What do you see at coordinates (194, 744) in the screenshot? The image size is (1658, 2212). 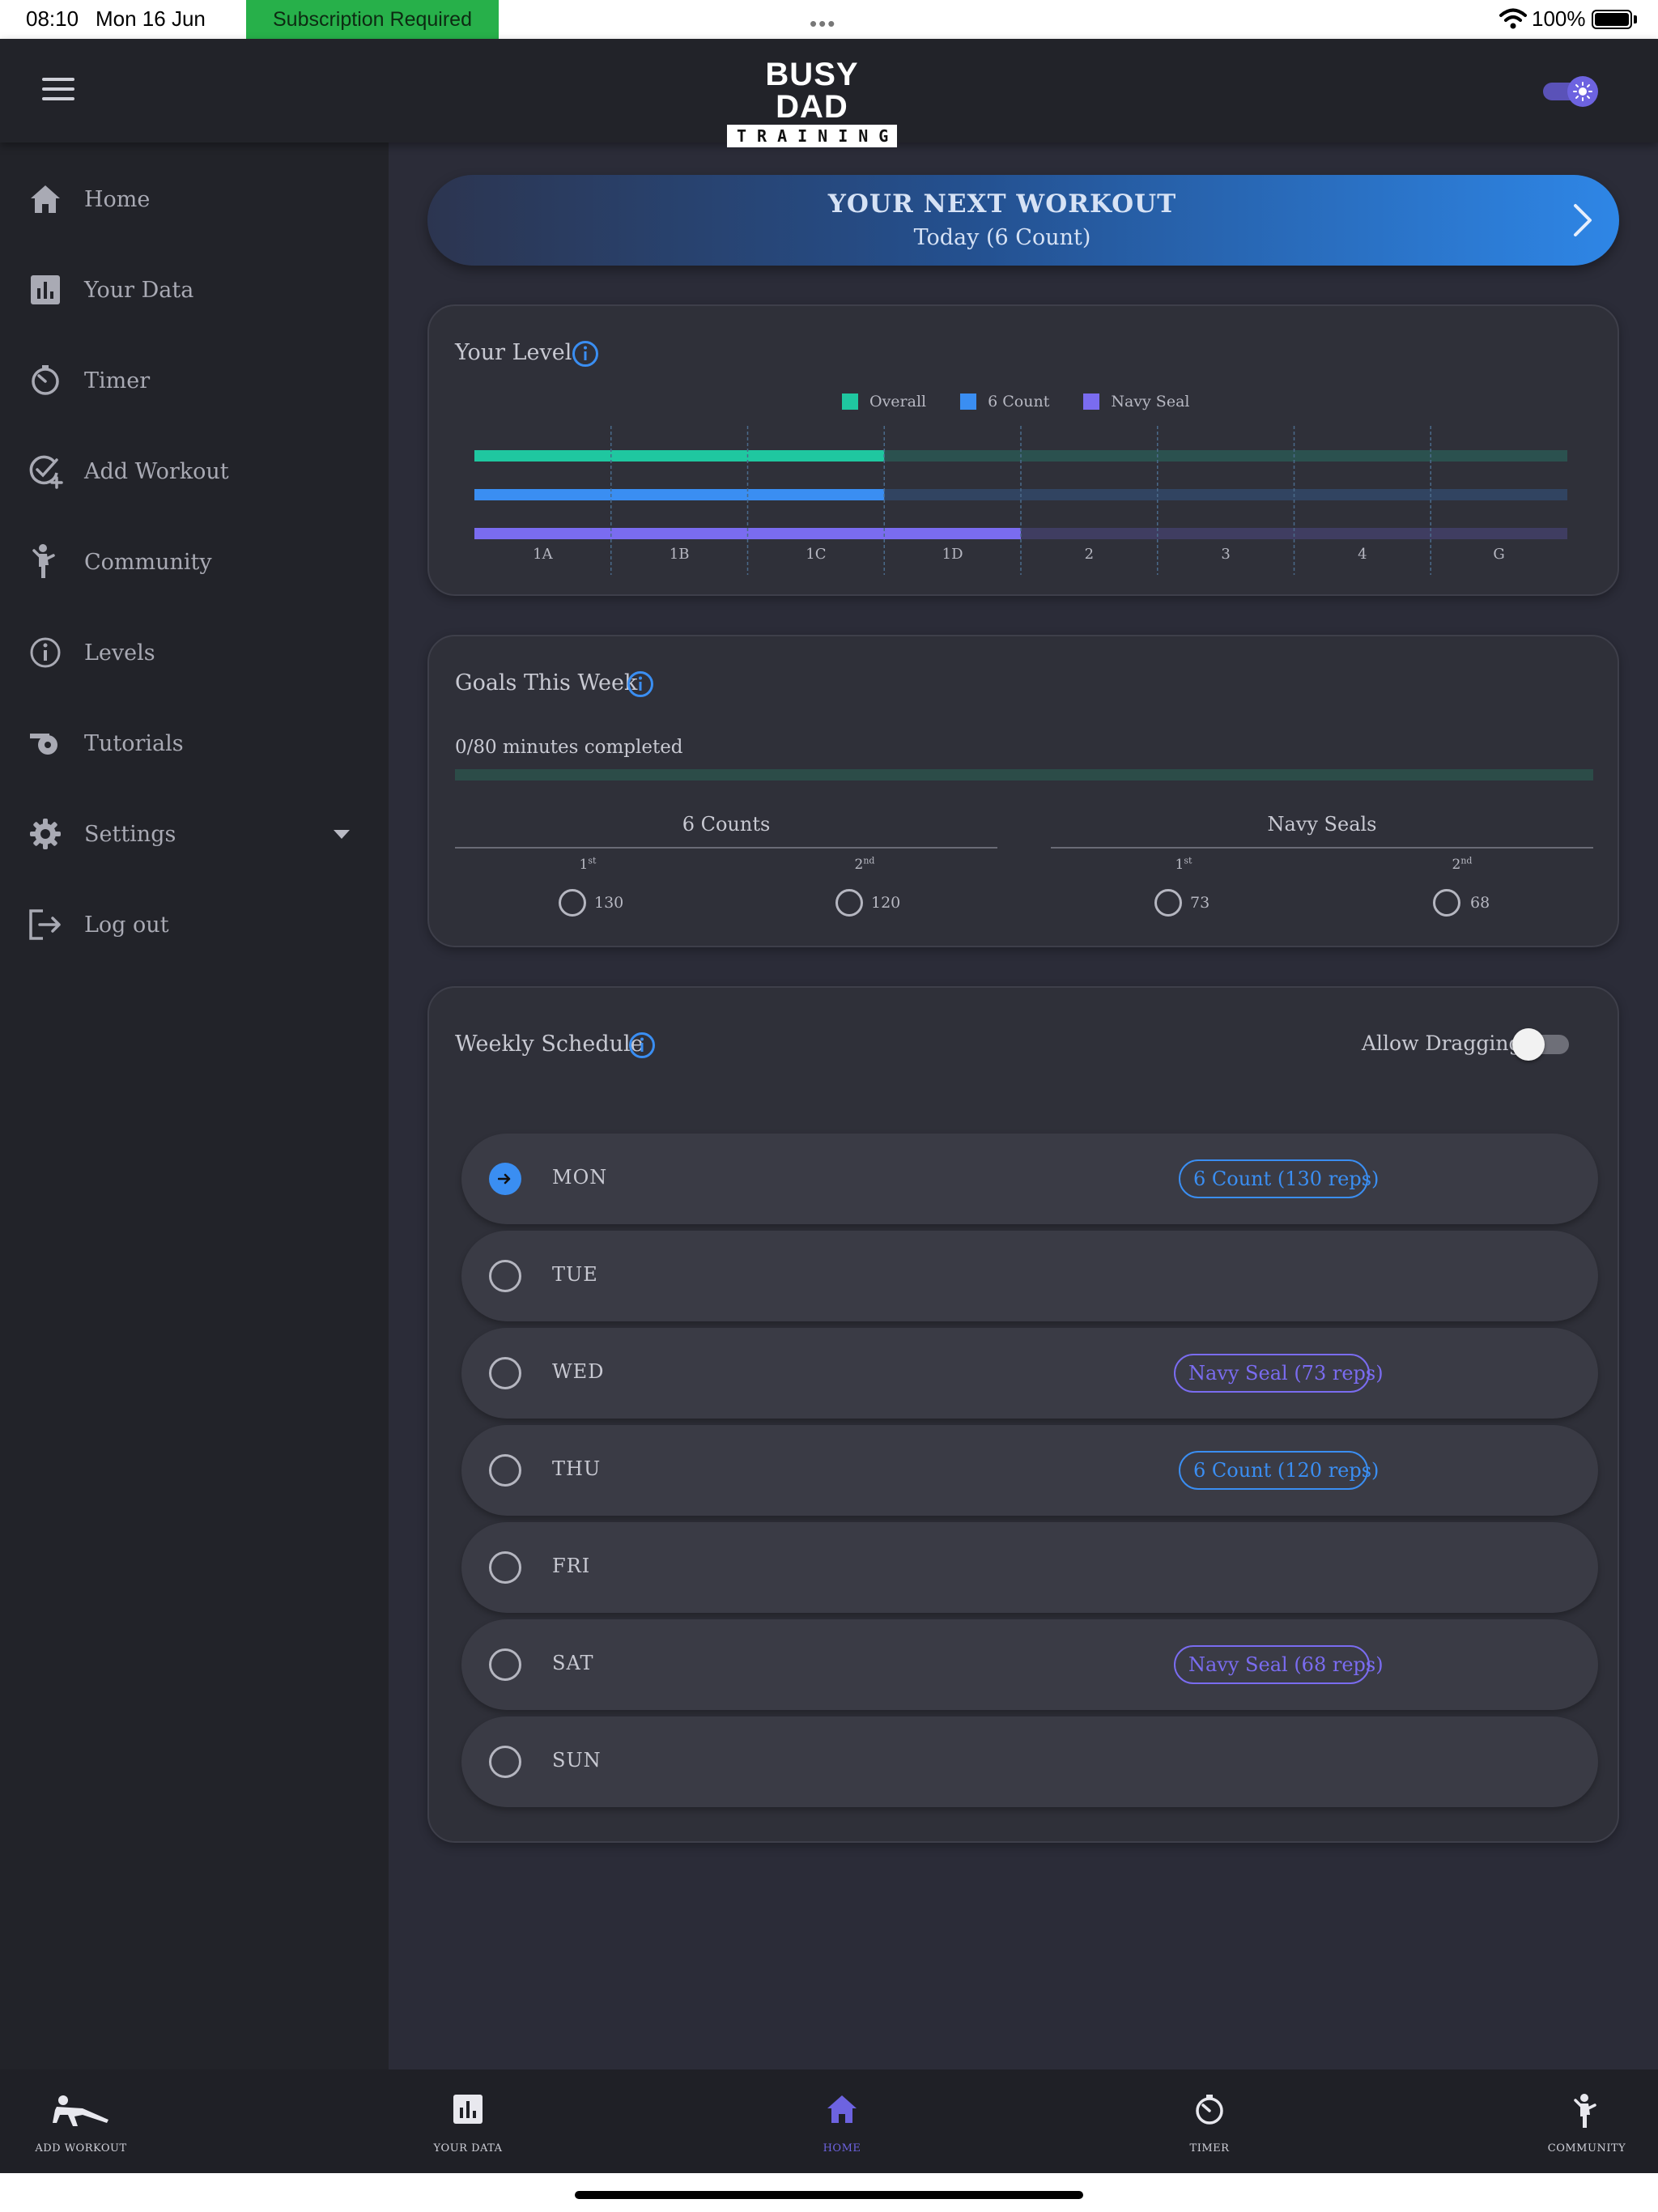 I see `sidebar-item-tutorials: Tutorials` at bounding box center [194, 744].